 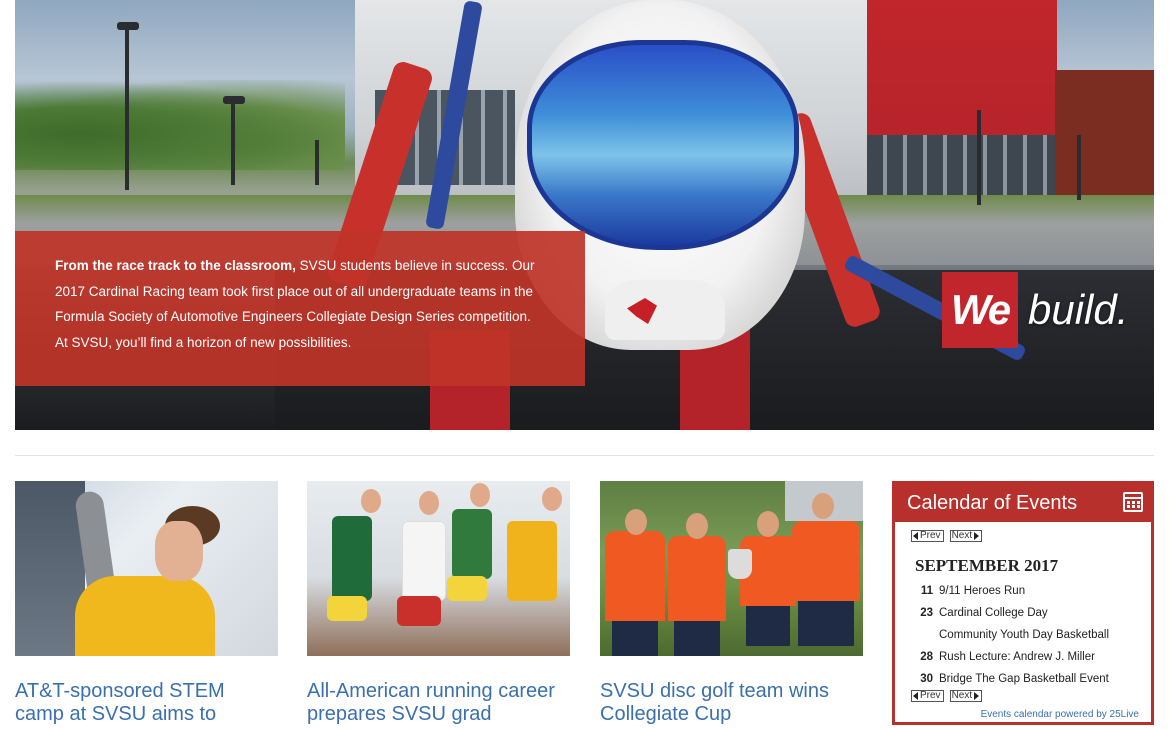 What do you see at coordinates (419, 611) in the screenshot?
I see `runner-svsu-shorts` at bounding box center [419, 611].